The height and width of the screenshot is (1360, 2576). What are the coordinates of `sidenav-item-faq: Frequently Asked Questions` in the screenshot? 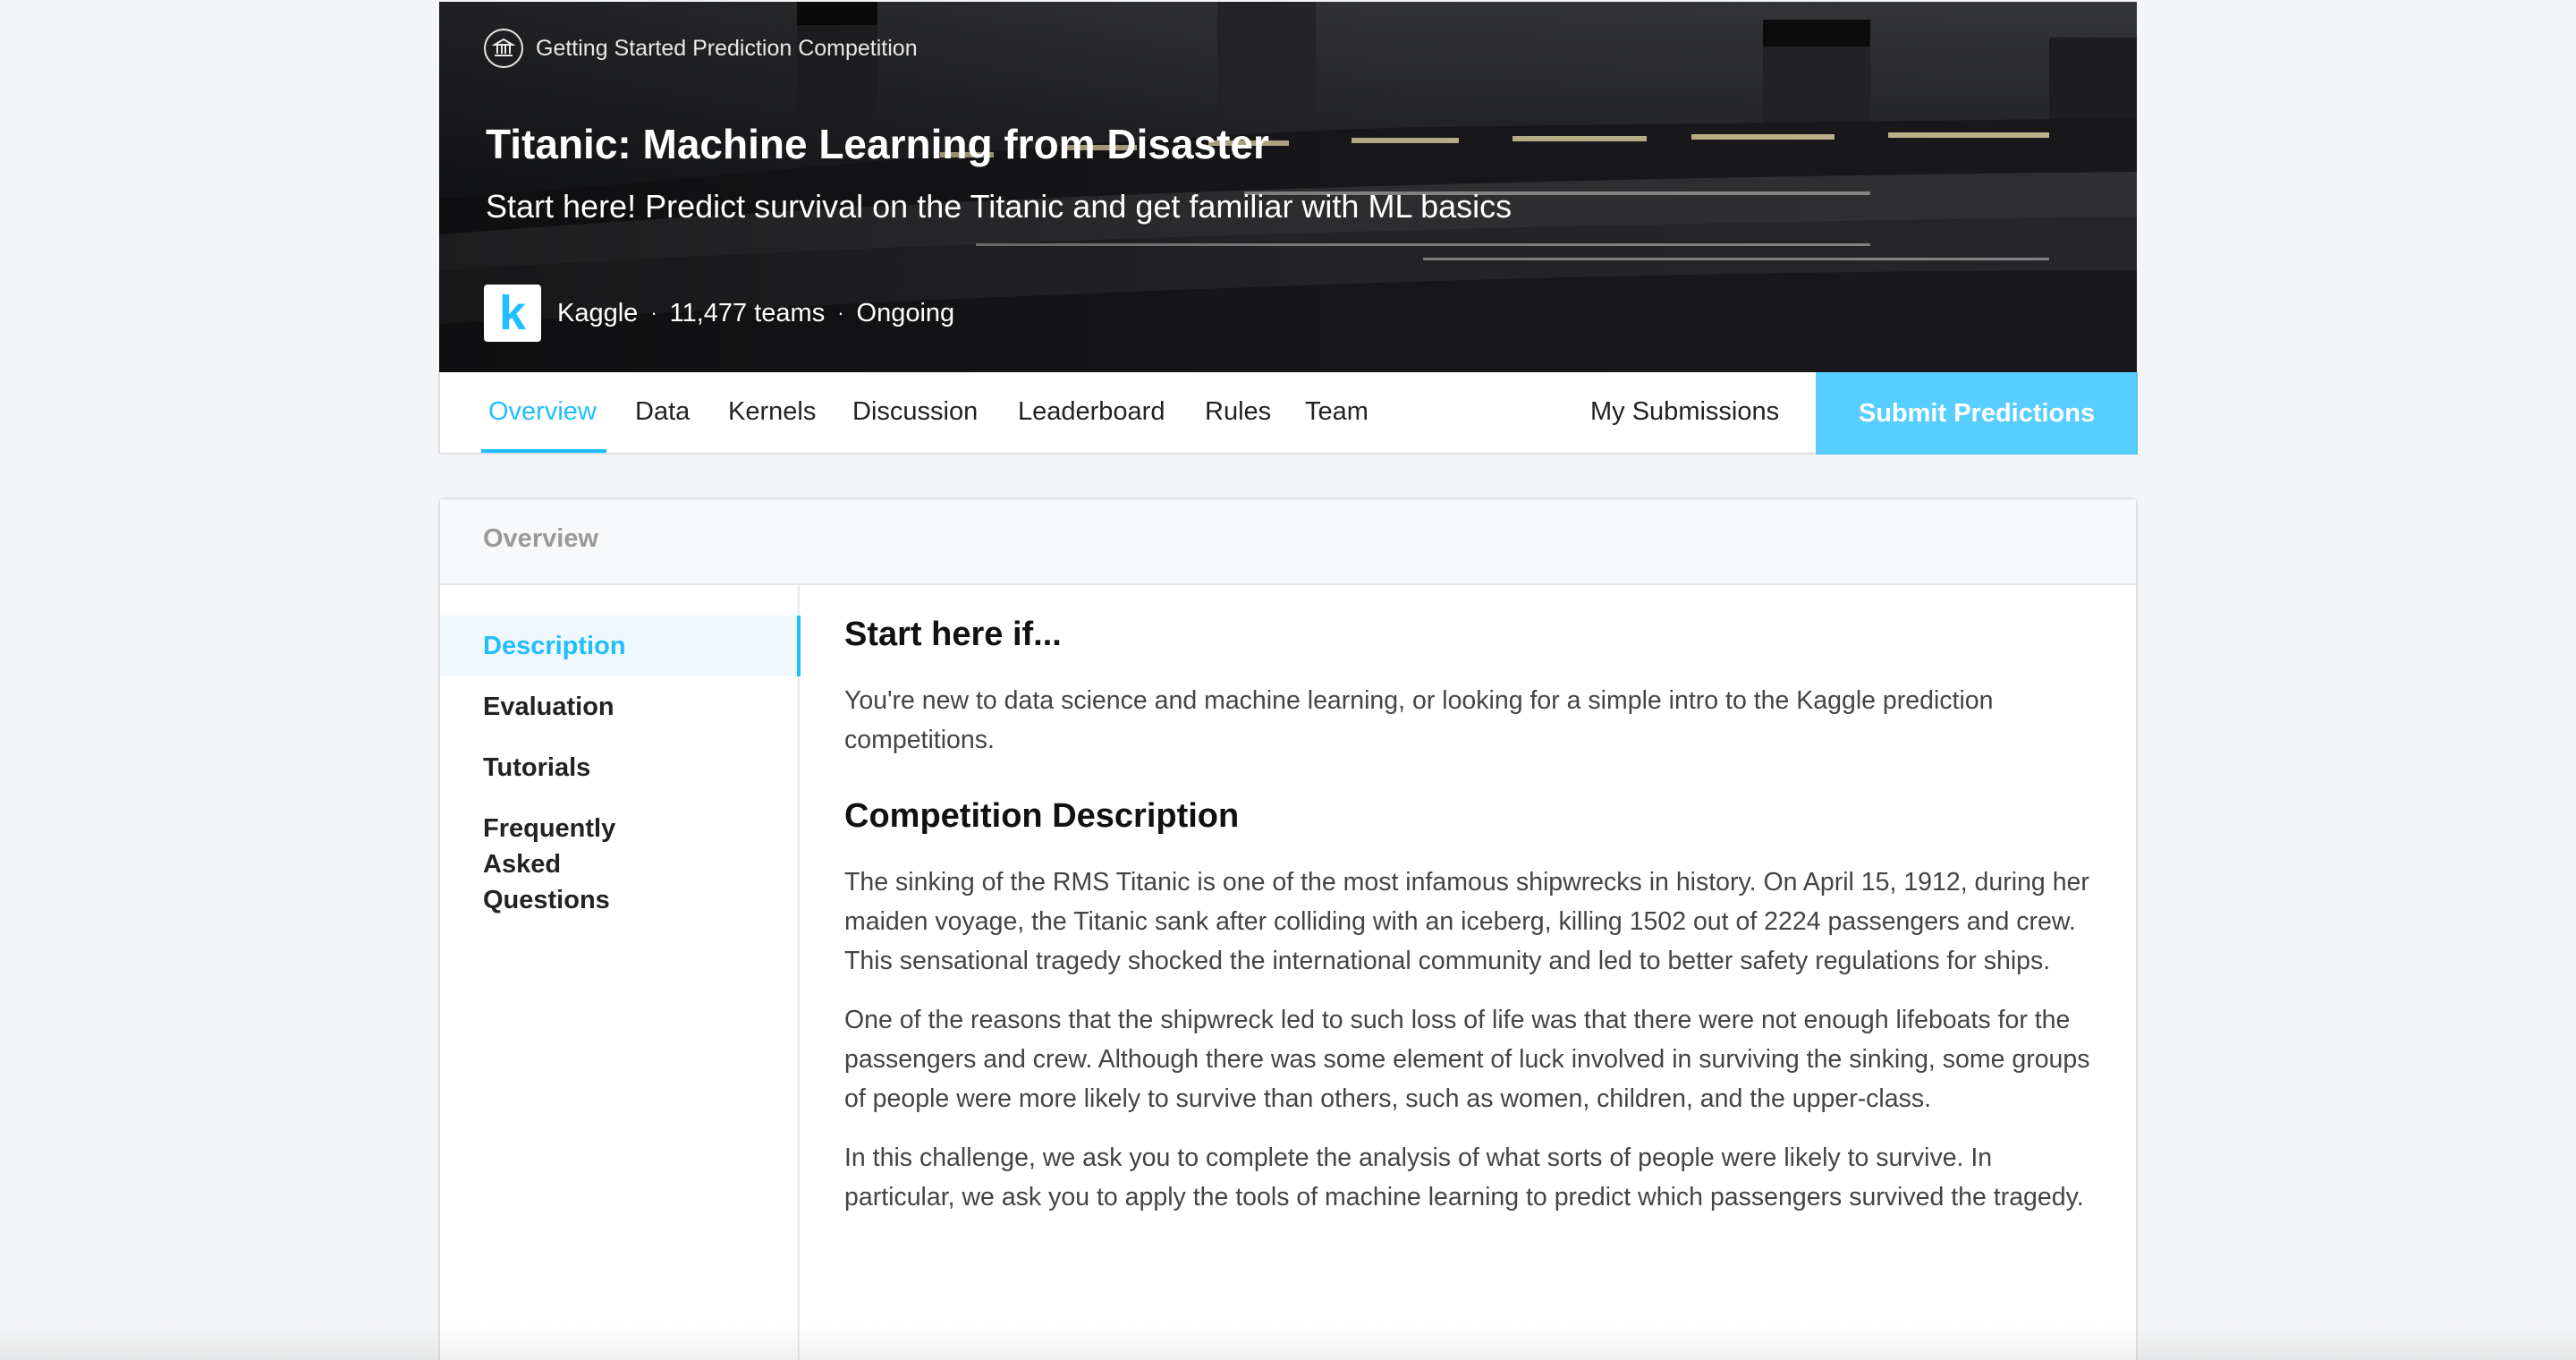 It's located at (574, 864).